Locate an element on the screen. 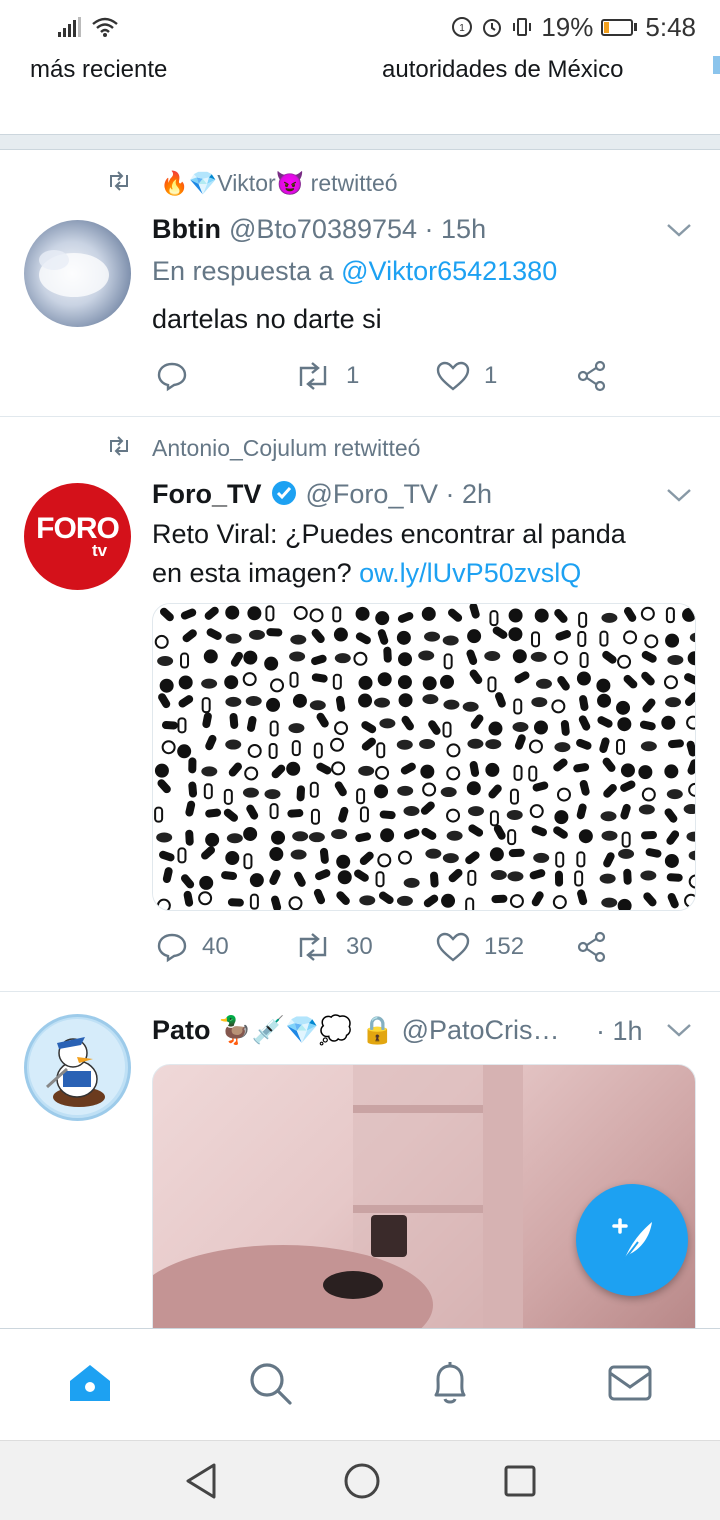 Image resolution: width=720 pixels, height=1520 pixels. retweet-button: 30 is located at coordinates (365, 947).